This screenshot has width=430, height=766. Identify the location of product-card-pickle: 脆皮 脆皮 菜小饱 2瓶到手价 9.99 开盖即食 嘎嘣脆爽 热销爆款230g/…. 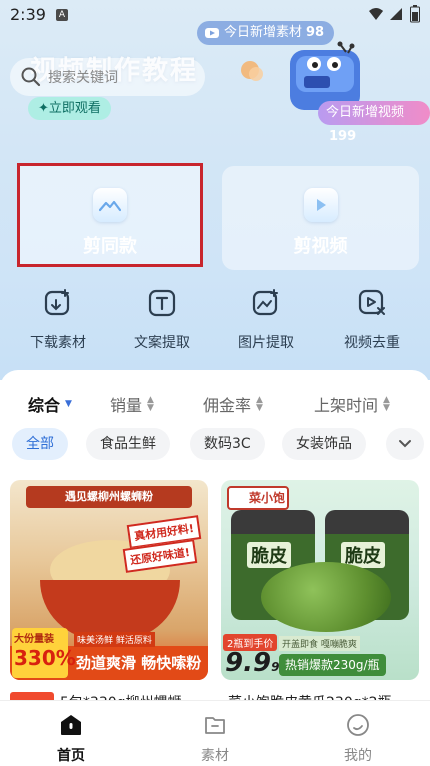
(320, 580).